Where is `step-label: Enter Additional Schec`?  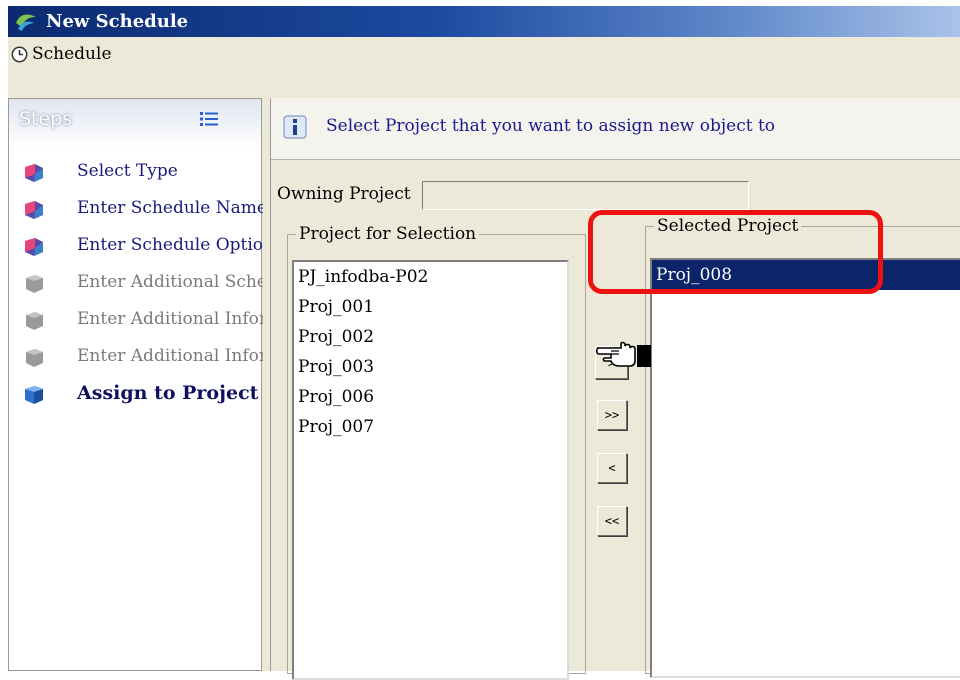
step-label: Enter Additional Schec is located at coordinates (170, 282).